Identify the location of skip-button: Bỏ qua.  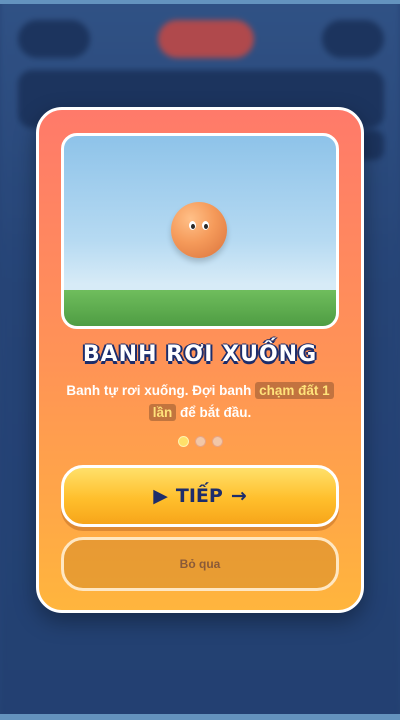
(200, 564).